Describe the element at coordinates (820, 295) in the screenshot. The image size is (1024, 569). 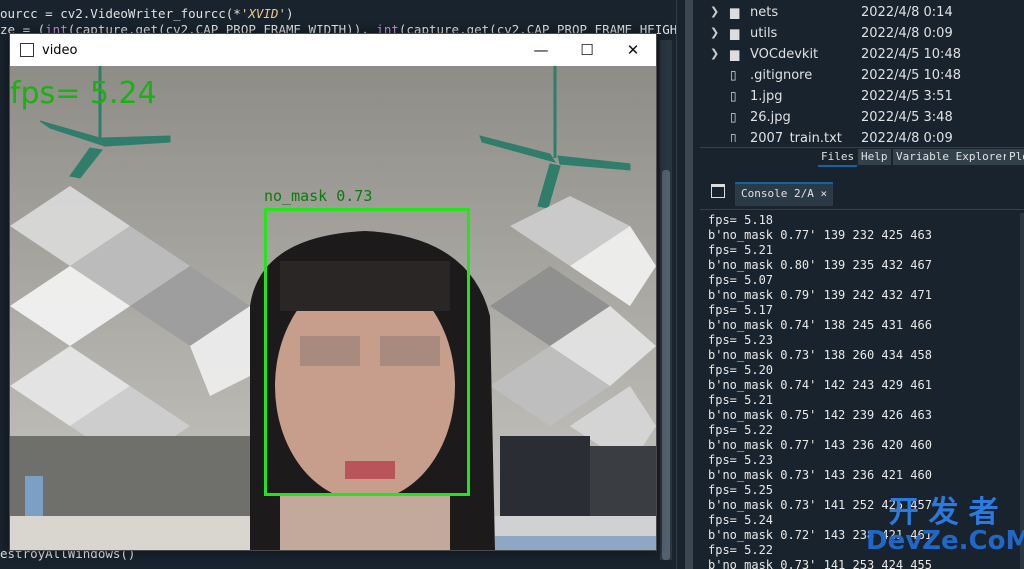
I see `console-line: b'no_mask 0.79' 139 242 432 471` at that location.